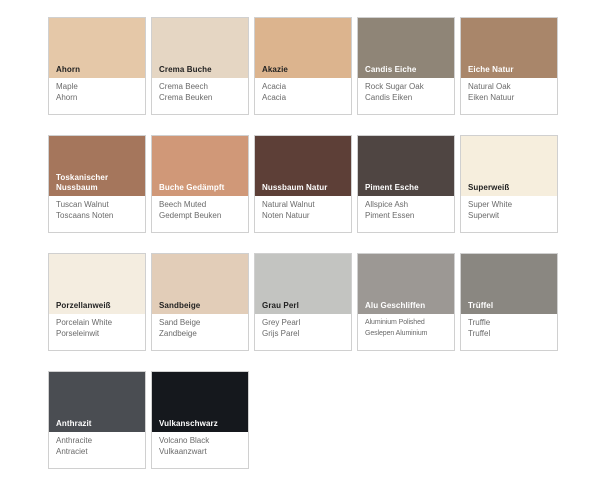 This screenshot has height=484, width=600. I want to click on swatch-title: Ahorn, so click(68, 69).